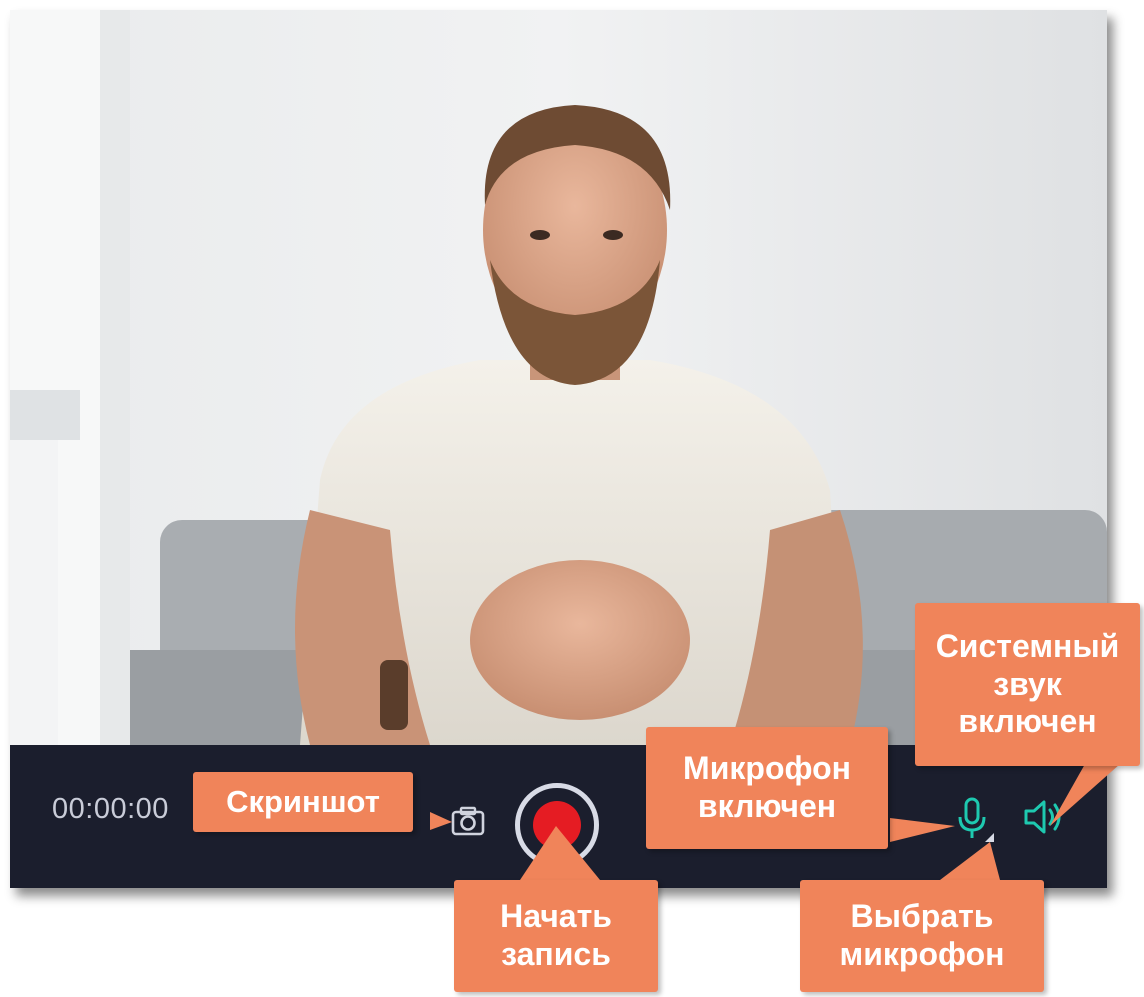 This screenshot has height=997, width=1144. I want to click on callout-line: Микрофон, so click(767, 768).